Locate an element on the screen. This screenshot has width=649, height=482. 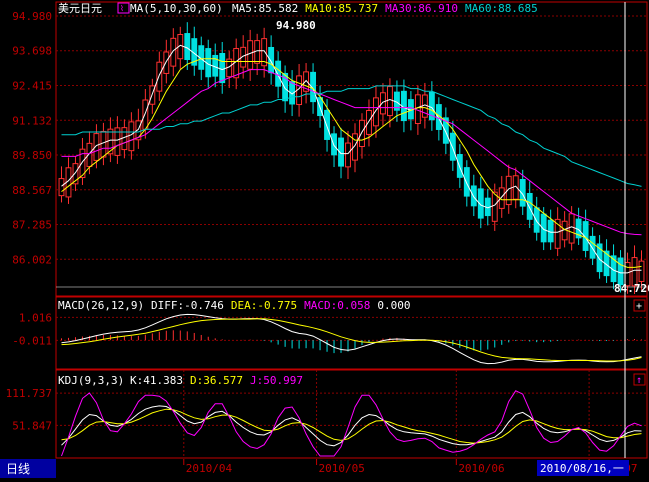
legend-entry: MACD:0.058 is located at coordinates (337, 305).